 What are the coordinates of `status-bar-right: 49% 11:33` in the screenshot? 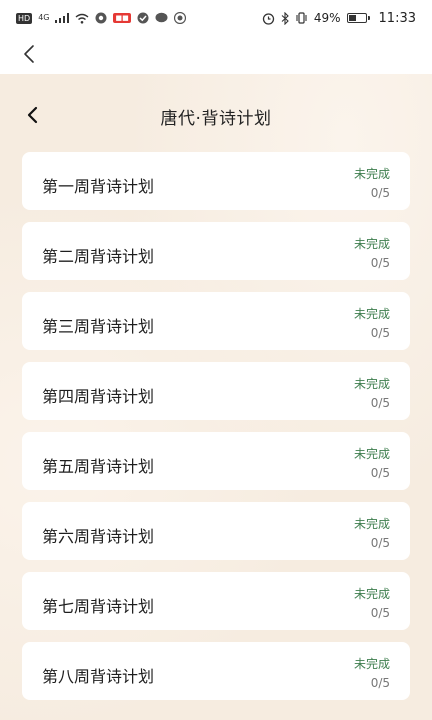 It's located at (339, 18).